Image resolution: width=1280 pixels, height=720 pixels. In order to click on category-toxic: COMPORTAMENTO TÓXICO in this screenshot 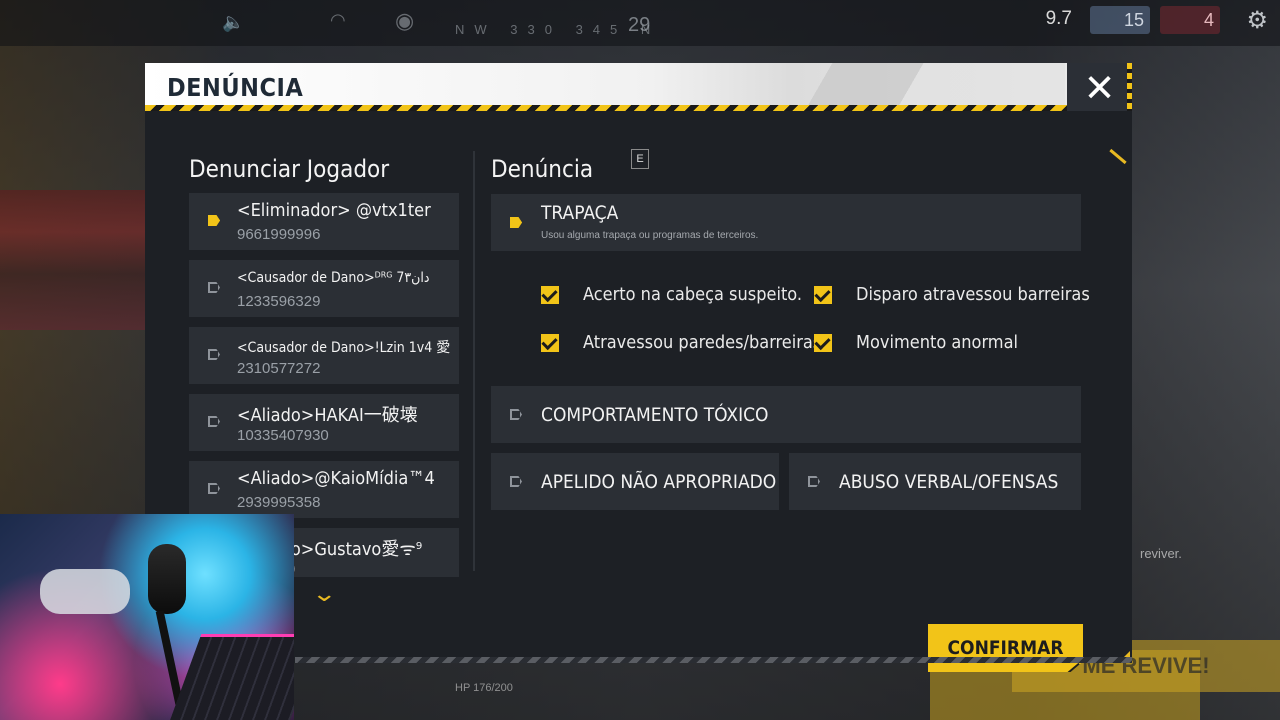, I will do `click(786, 414)`.